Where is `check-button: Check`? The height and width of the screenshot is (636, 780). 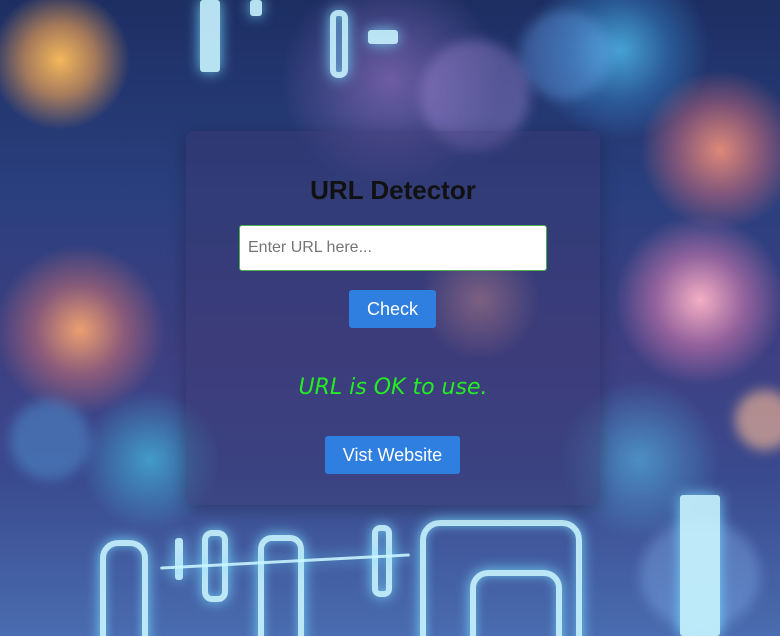 check-button: Check is located at coordinates (392, 309).